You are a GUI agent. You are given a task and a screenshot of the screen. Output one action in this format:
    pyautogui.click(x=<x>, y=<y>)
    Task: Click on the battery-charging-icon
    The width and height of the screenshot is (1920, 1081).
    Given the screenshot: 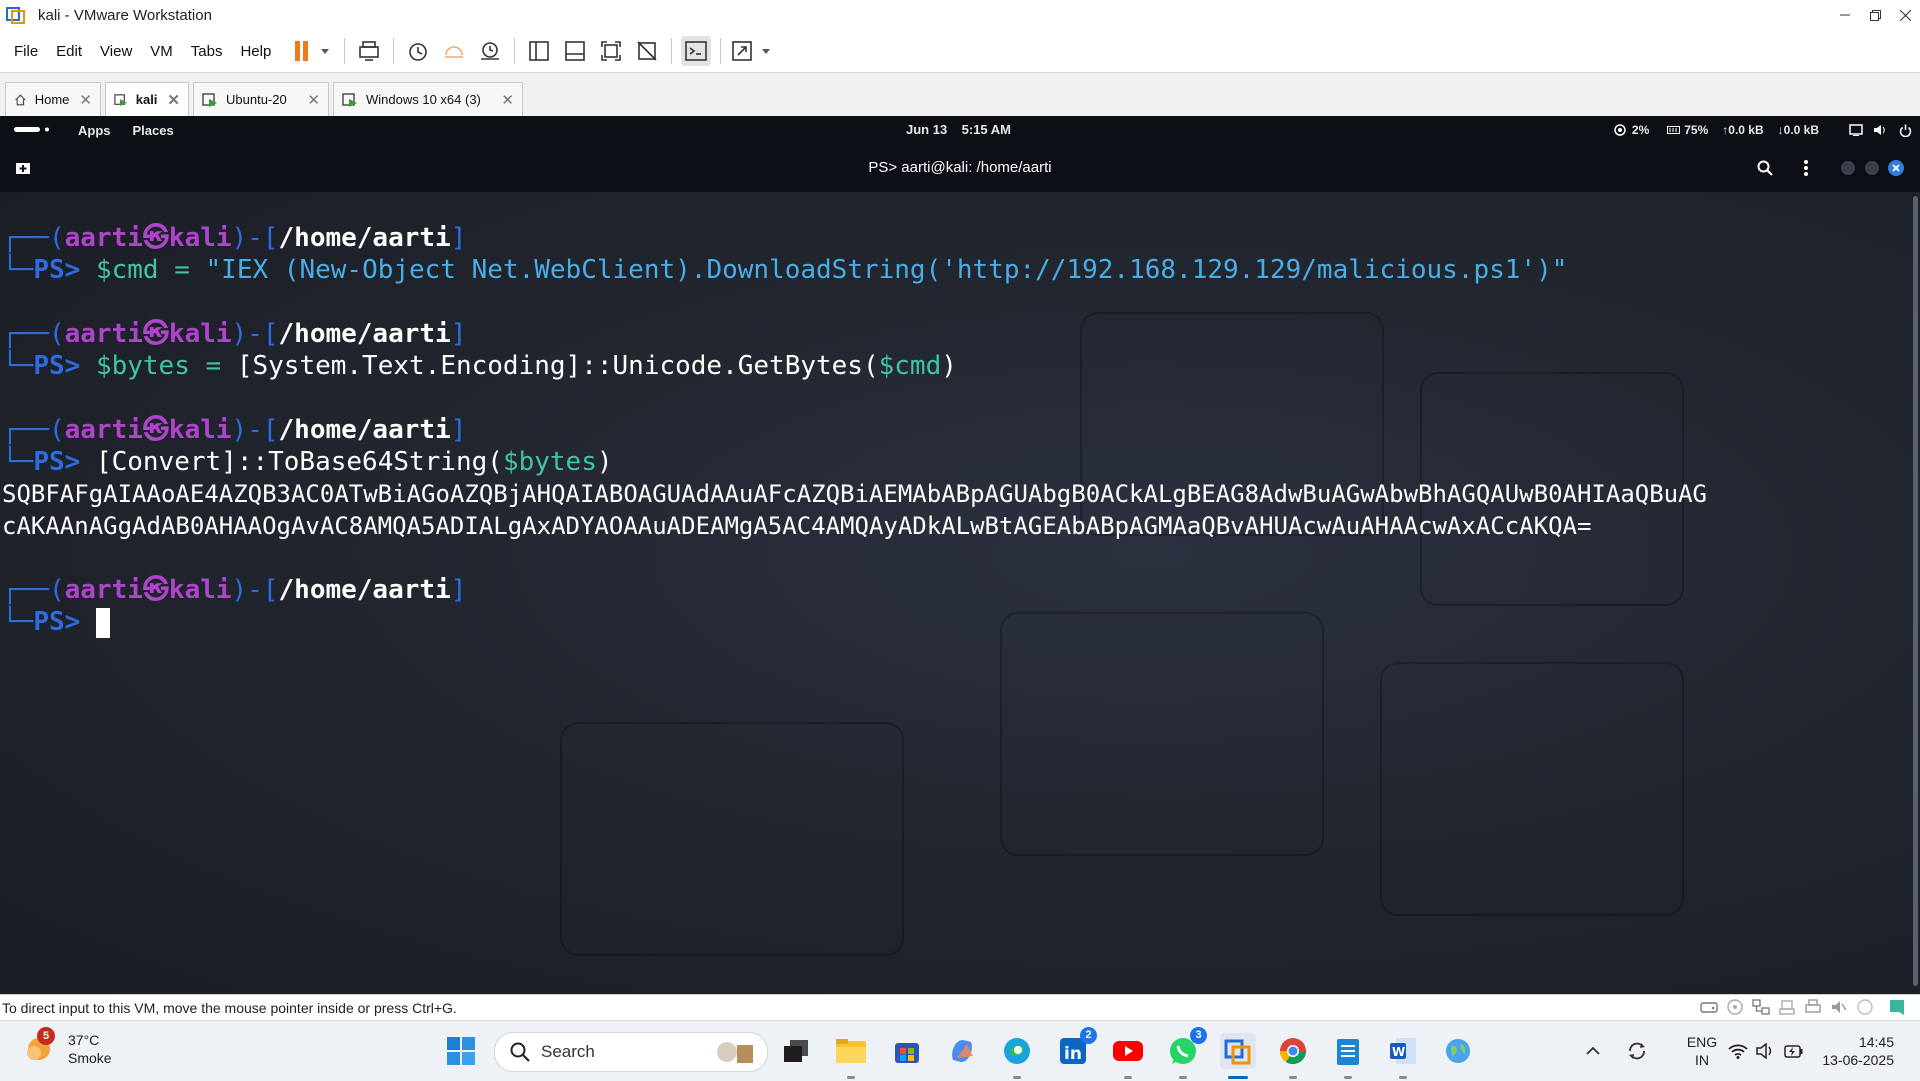 What is the action you would take?
    pyautogui.click(x=1794, y=1051)
    